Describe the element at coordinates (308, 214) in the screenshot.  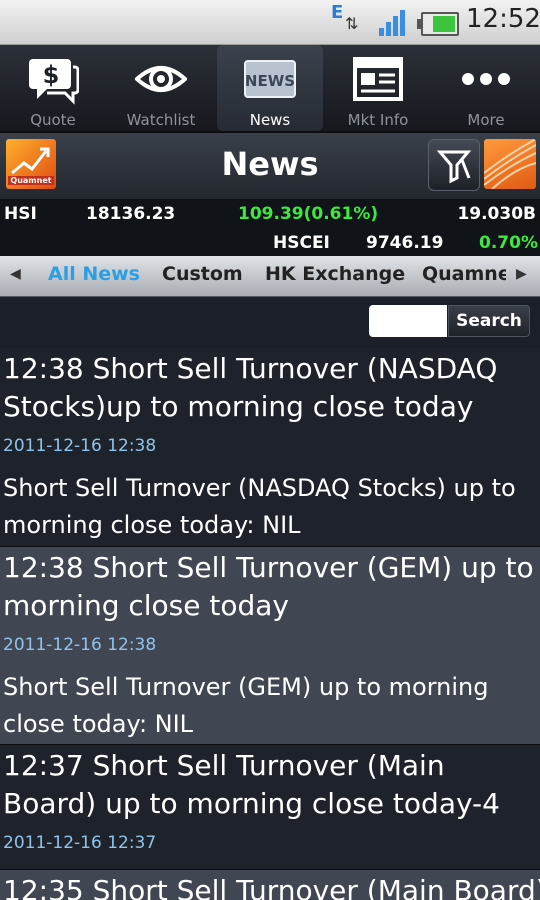
I see `hsi-change: 109.39(0.61%)` at that location.